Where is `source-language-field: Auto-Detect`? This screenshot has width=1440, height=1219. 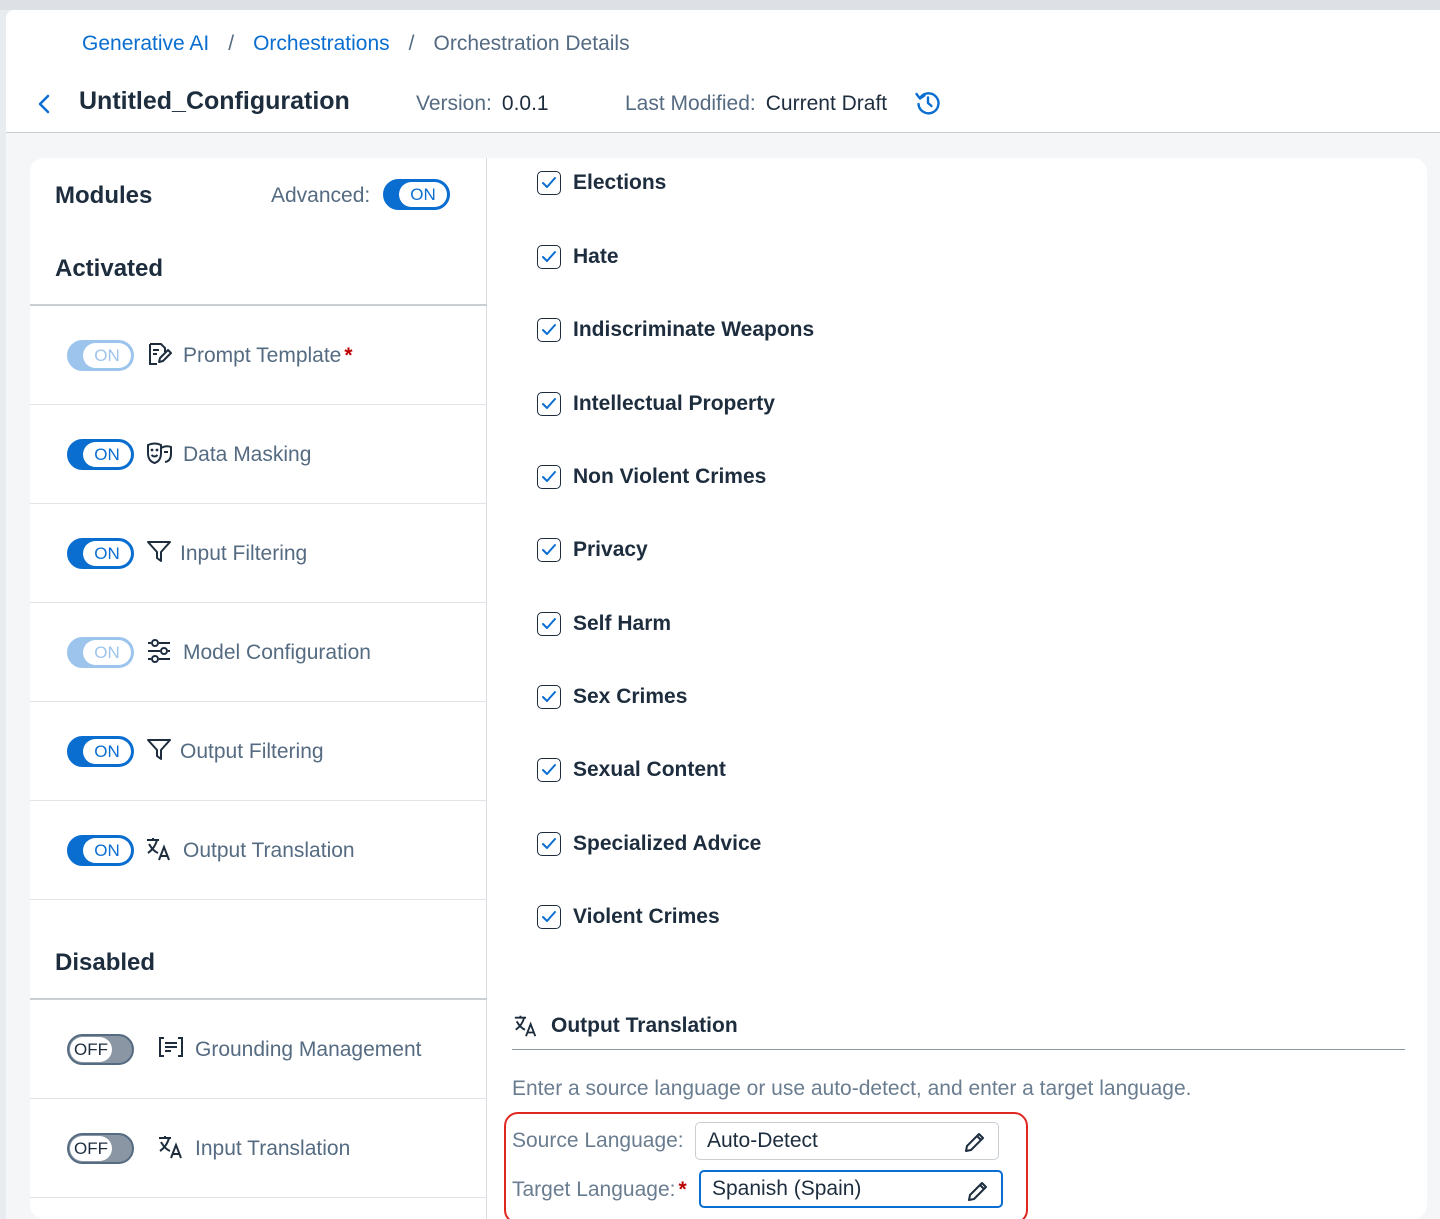 source-language-field: Auto-Detect is located at coordinates (847, 1141).